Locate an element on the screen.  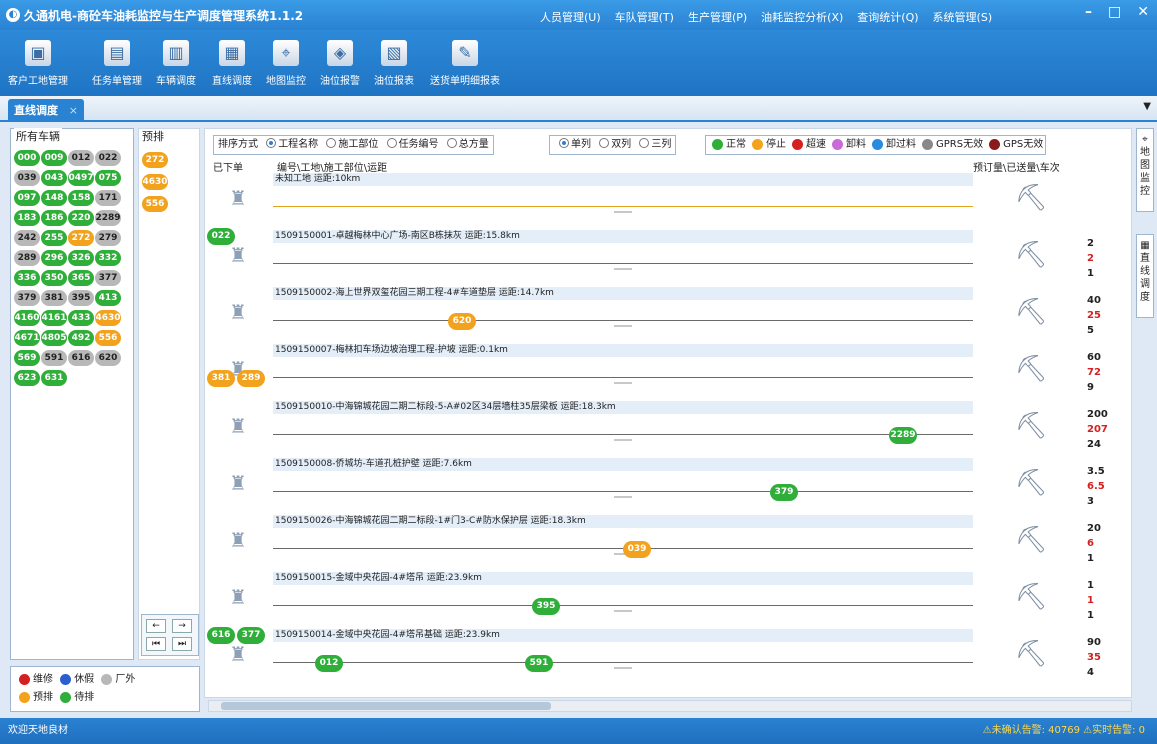
truck-on-route: 2289 is located at coordinates (903, 435).